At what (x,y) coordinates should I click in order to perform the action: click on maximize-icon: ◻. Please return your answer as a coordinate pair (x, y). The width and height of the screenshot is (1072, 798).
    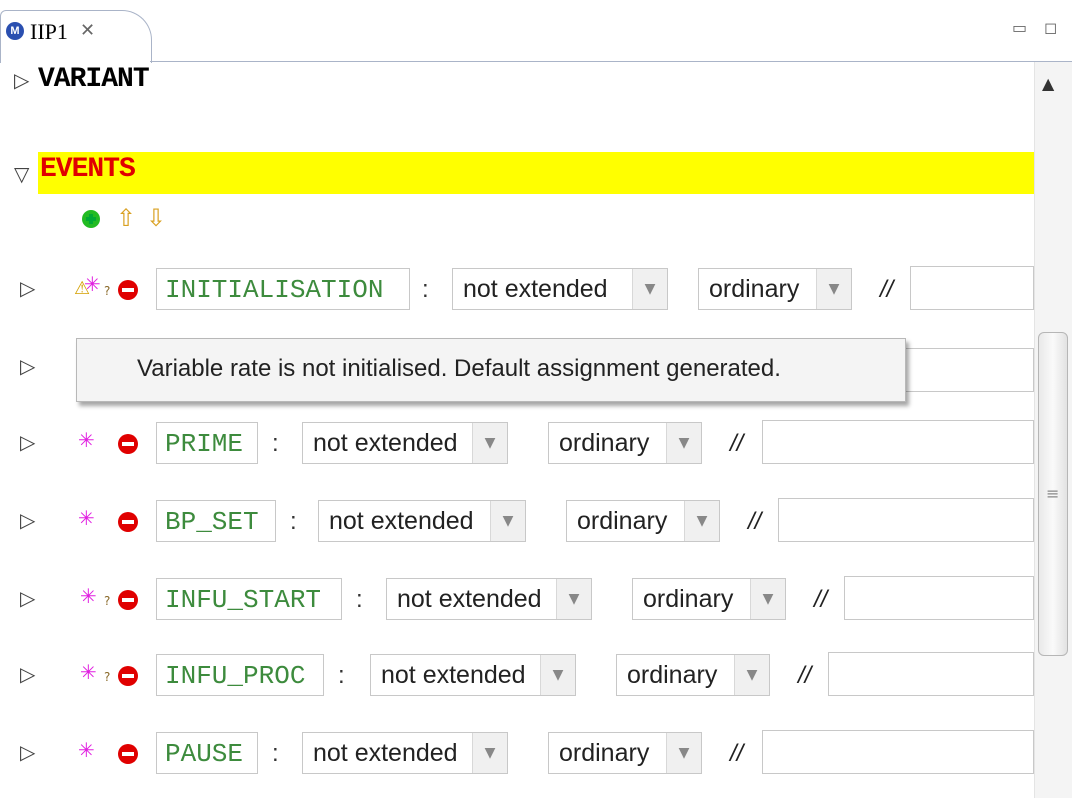
    Looking at the image, I should click on (1050, 27).